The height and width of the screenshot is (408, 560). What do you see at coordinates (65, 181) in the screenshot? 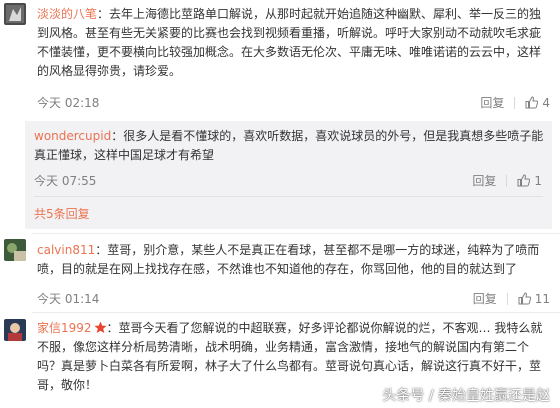
I see `timestamp: 今天 07:55` at bounding box center [65, 181].